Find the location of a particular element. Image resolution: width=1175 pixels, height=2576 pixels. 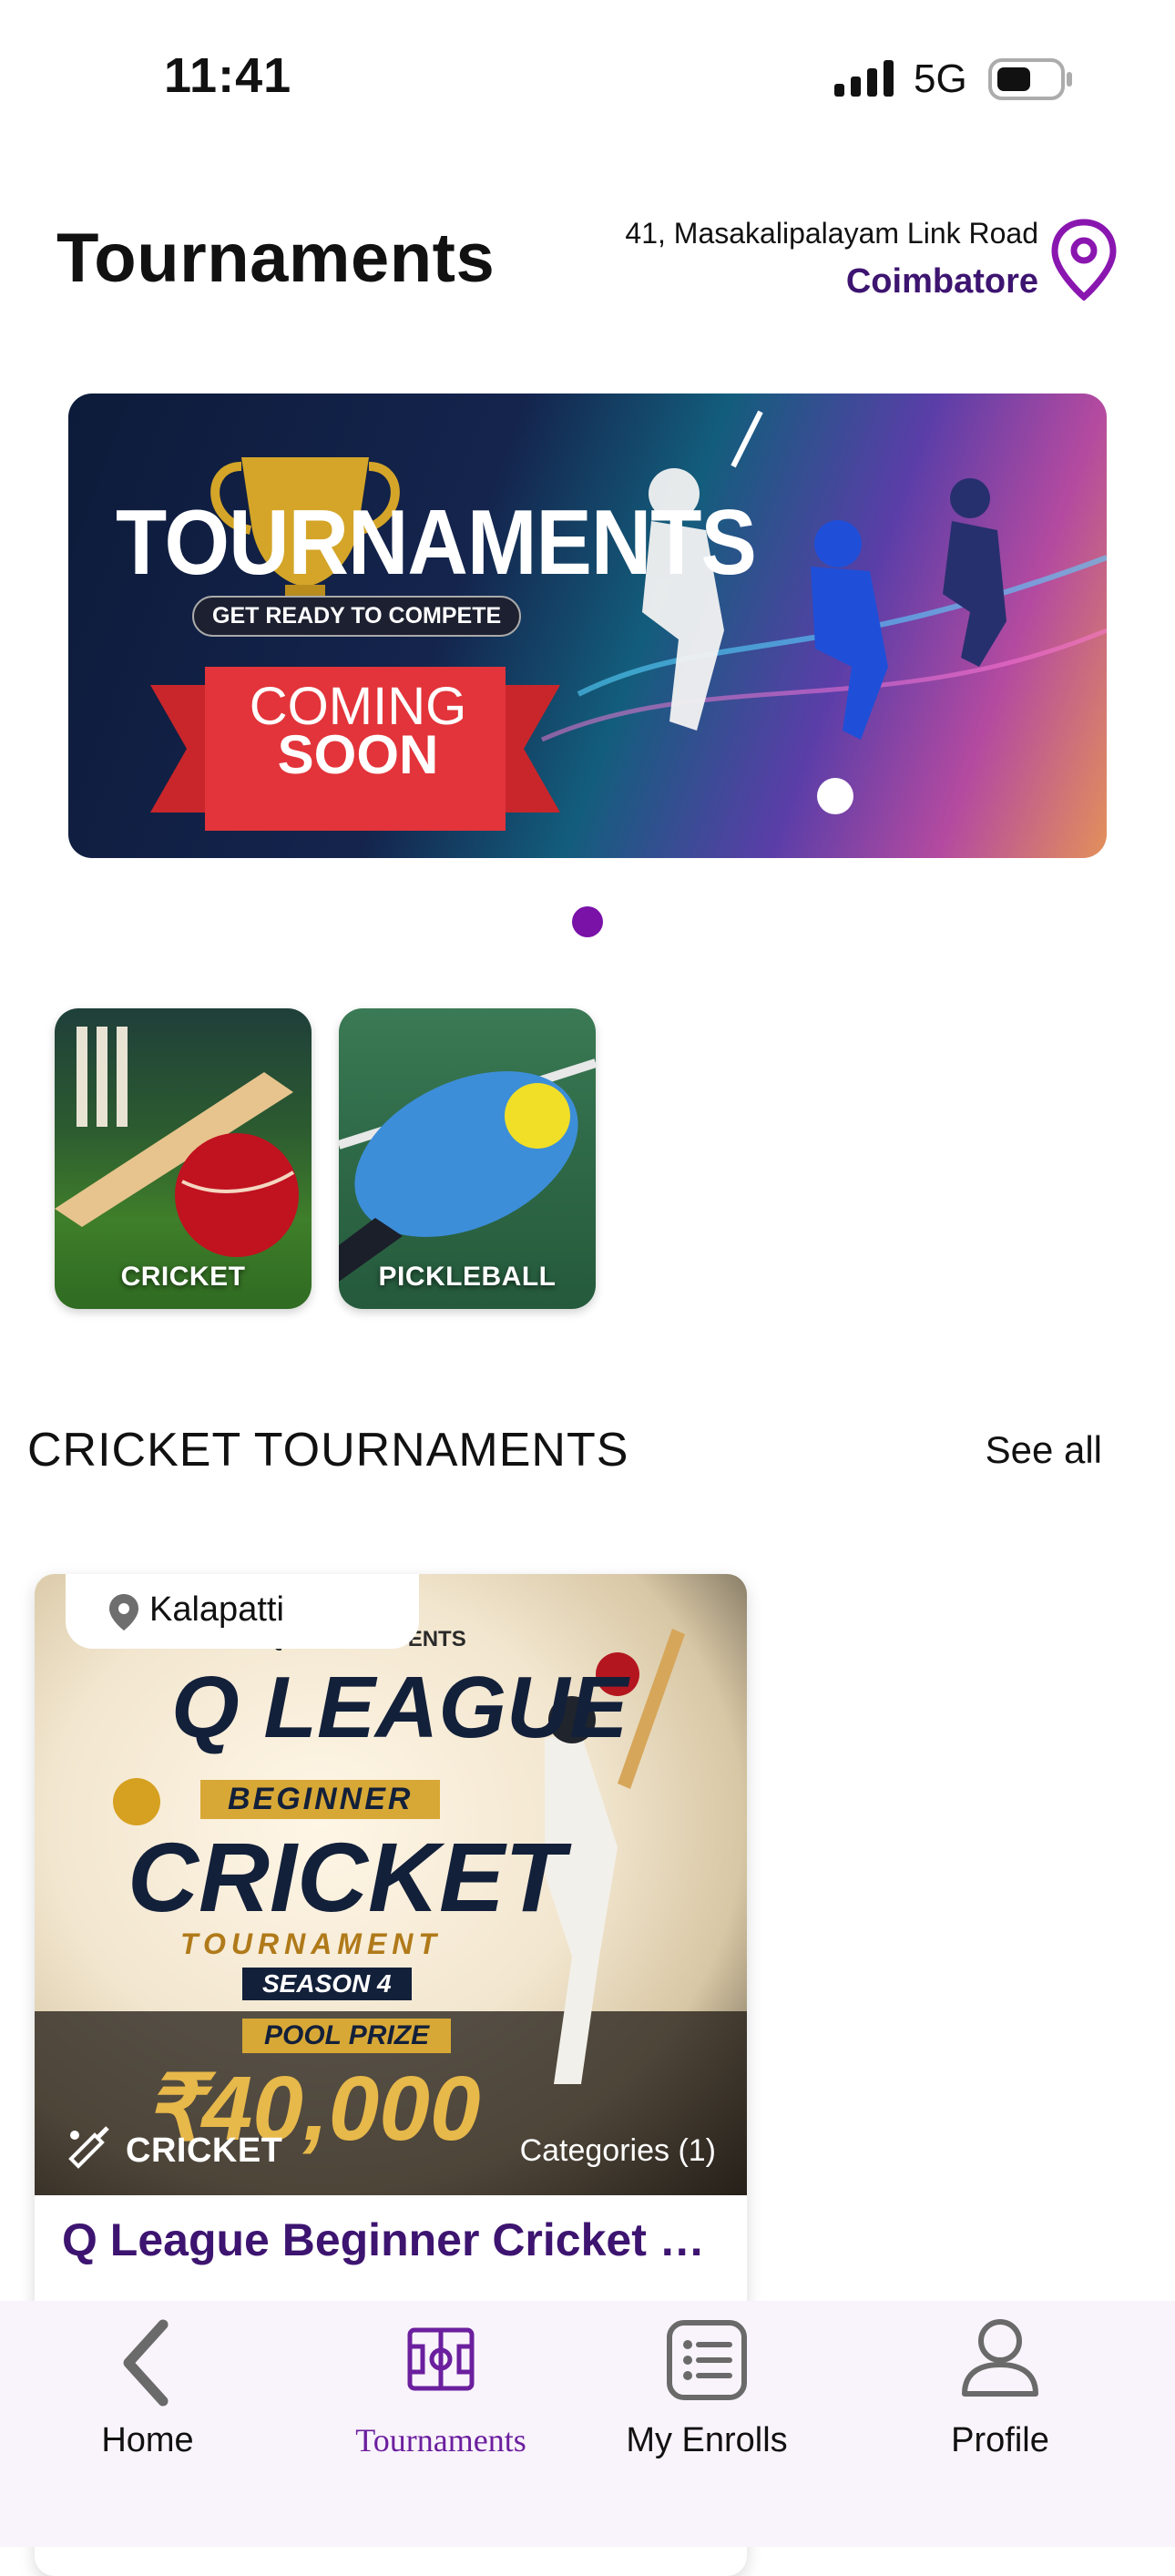

card-categories: Categories (1) is located at coordinates (617, 2150).